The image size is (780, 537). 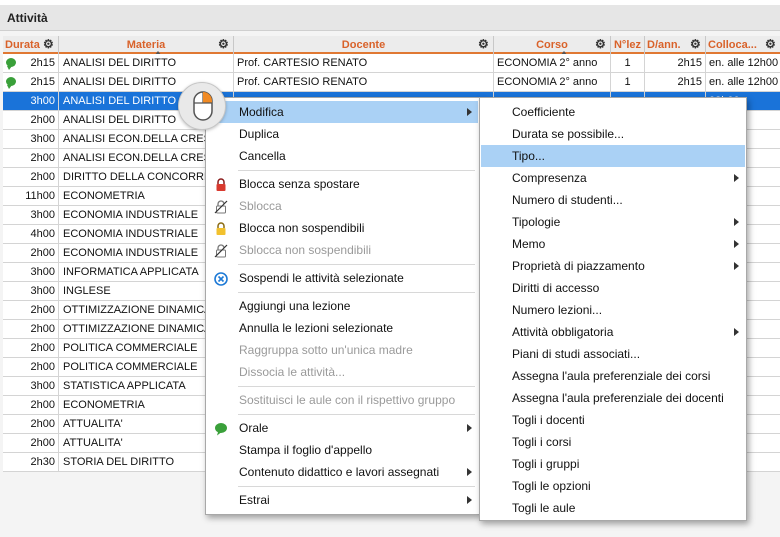 What do you see at coordinates (536, 222) in the screenshot?
I see `menu-item-label: Tipologie` at bounding box center [536, 222].